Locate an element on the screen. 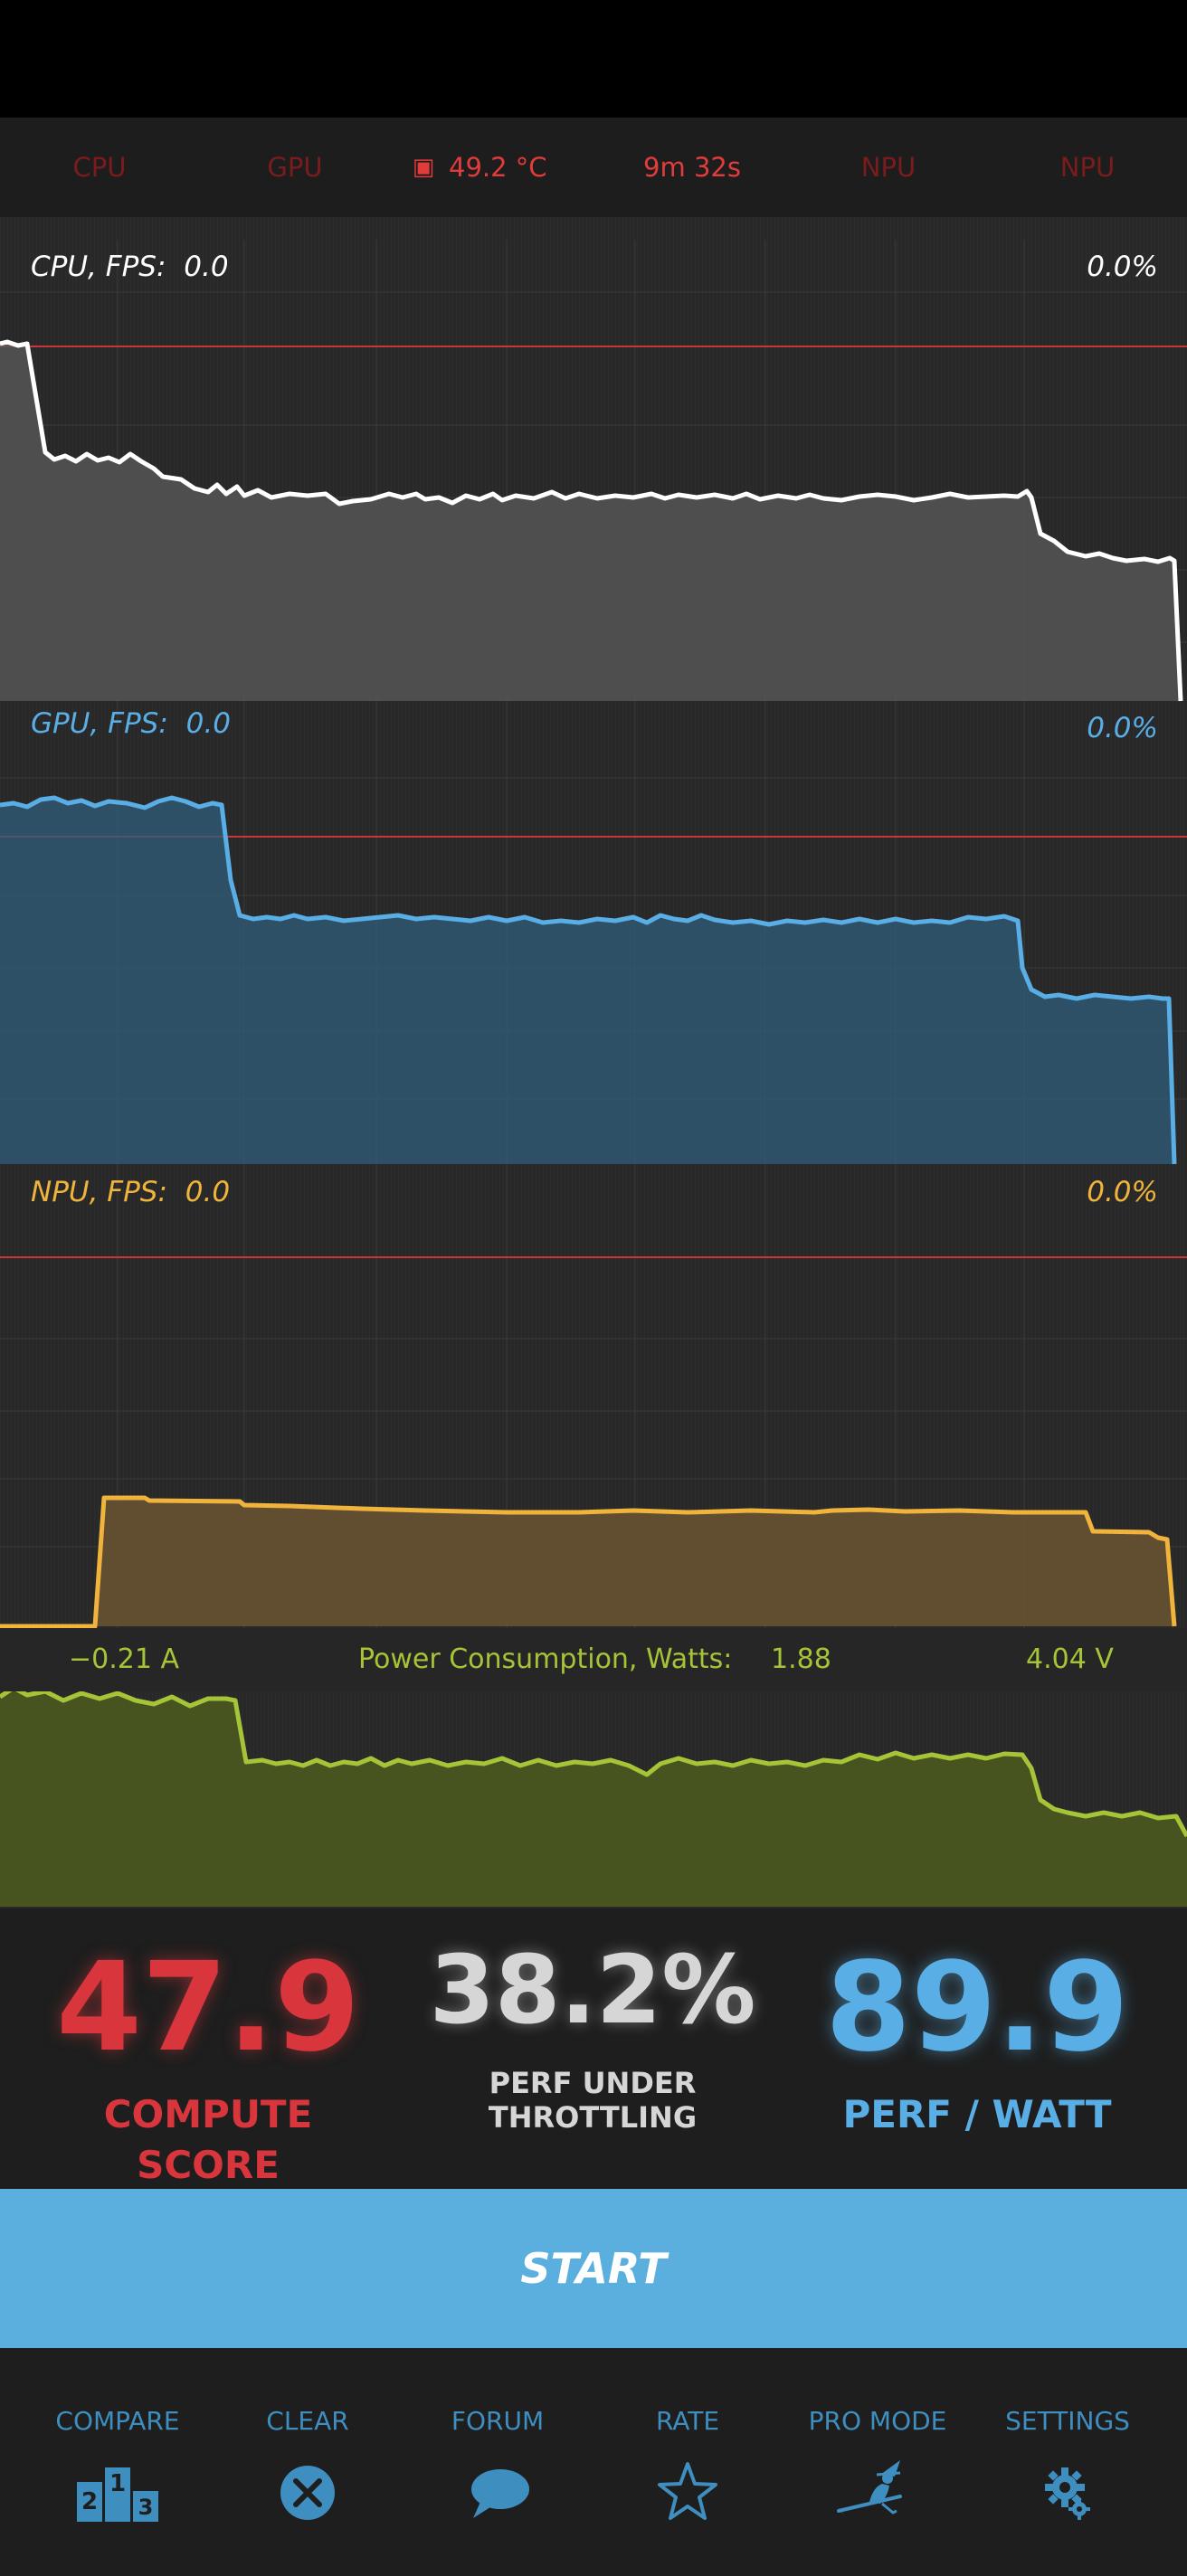  npu-indicator-2: NPU is located at coordinates (1087, 168).